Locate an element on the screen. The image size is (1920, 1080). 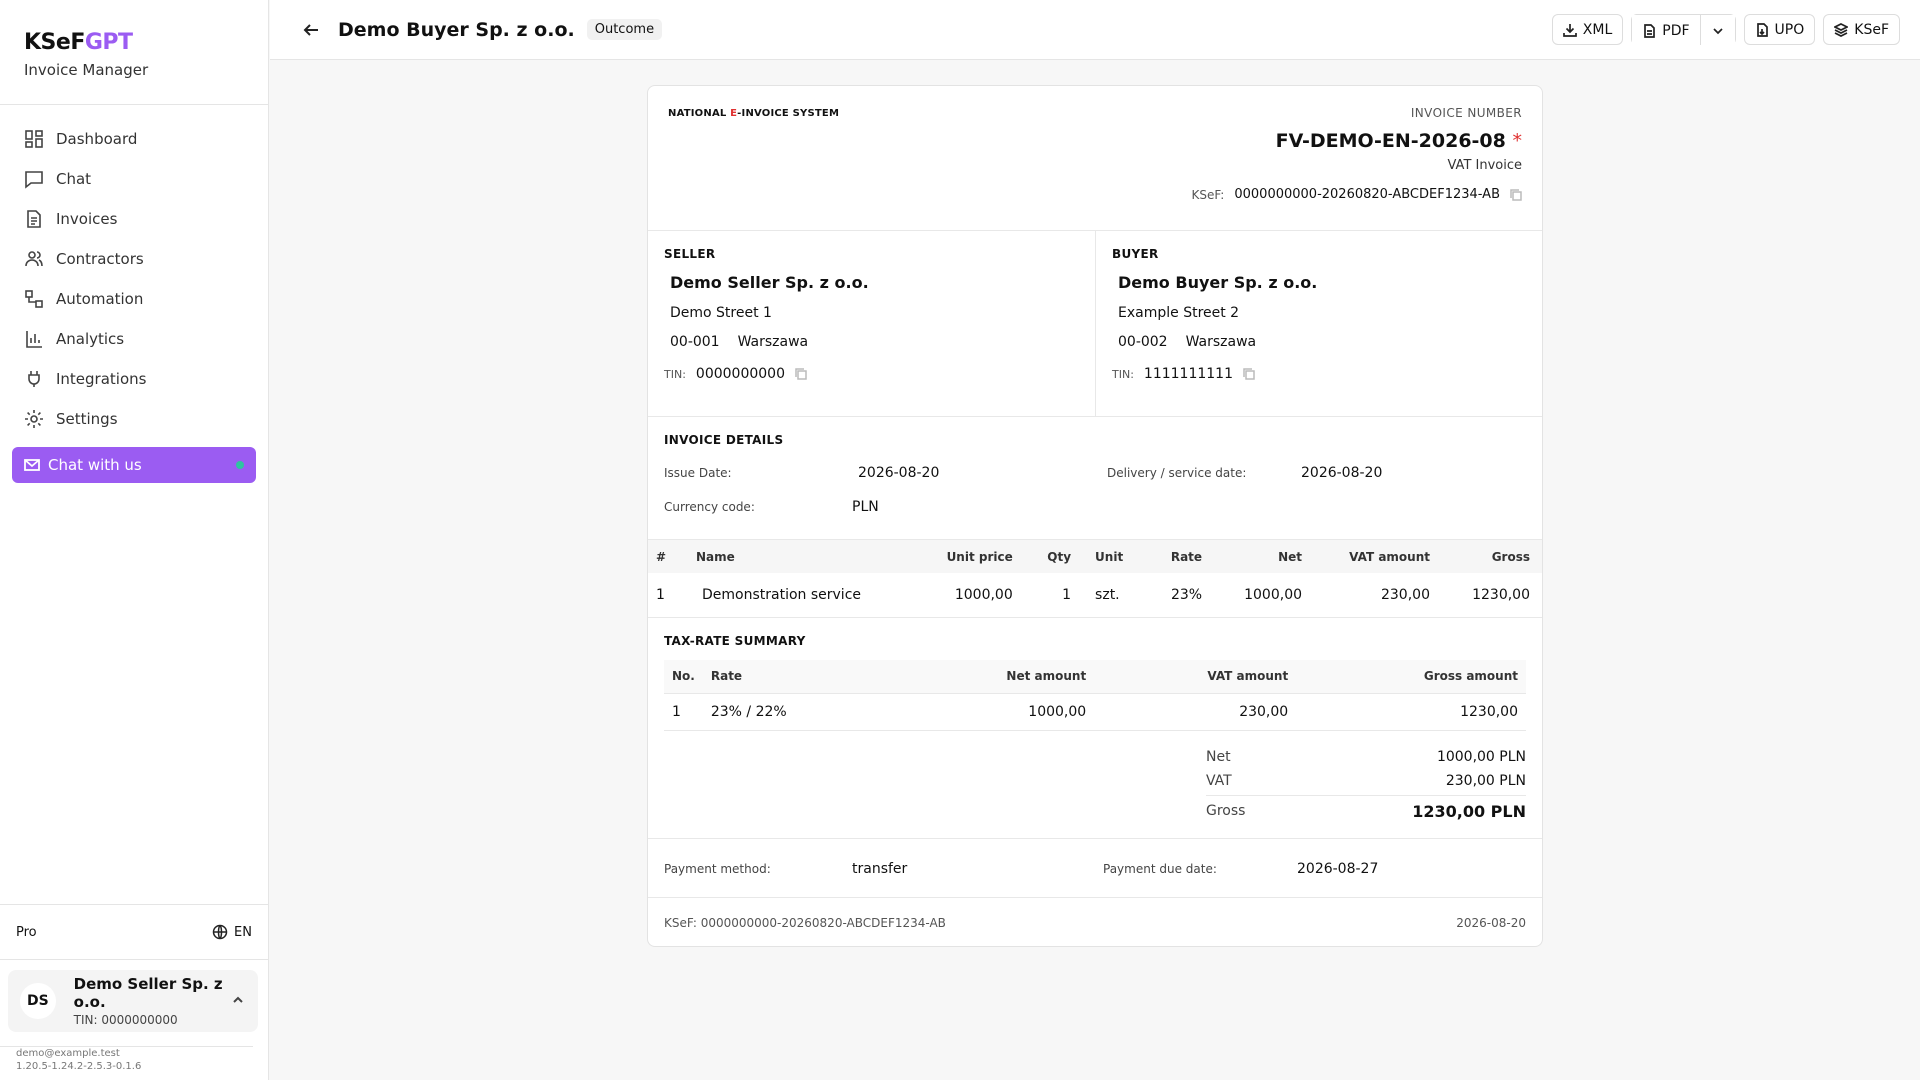
sidebar-item-invoices: Invoices is located at coordinates (134, 219).